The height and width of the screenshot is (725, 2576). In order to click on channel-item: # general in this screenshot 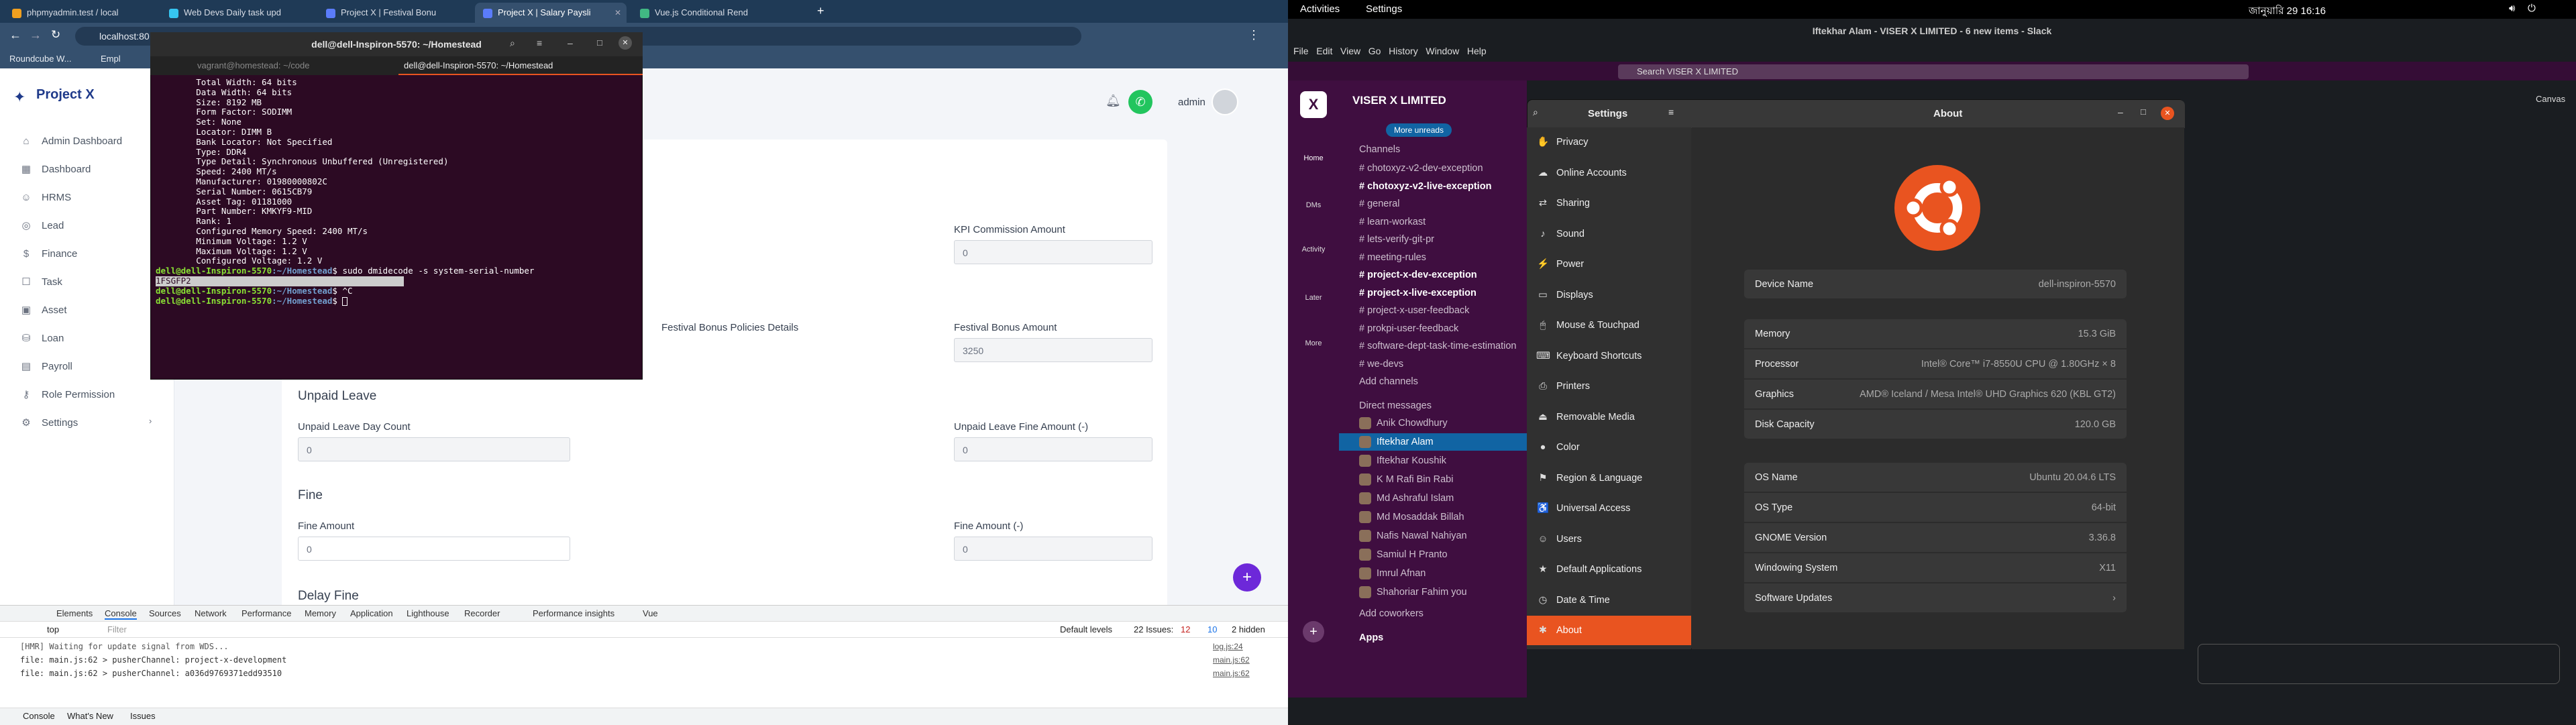, I will do `click(1379, 204)`.